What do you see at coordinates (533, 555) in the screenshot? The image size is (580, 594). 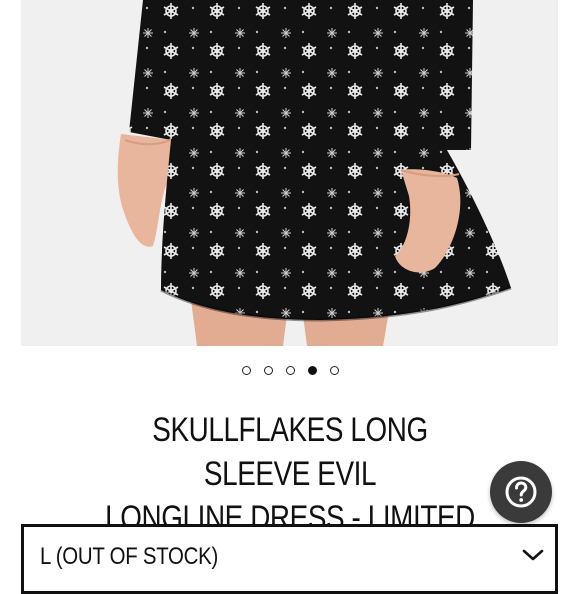 I see `chevron-down-icon` at bounding box center [533, 555].